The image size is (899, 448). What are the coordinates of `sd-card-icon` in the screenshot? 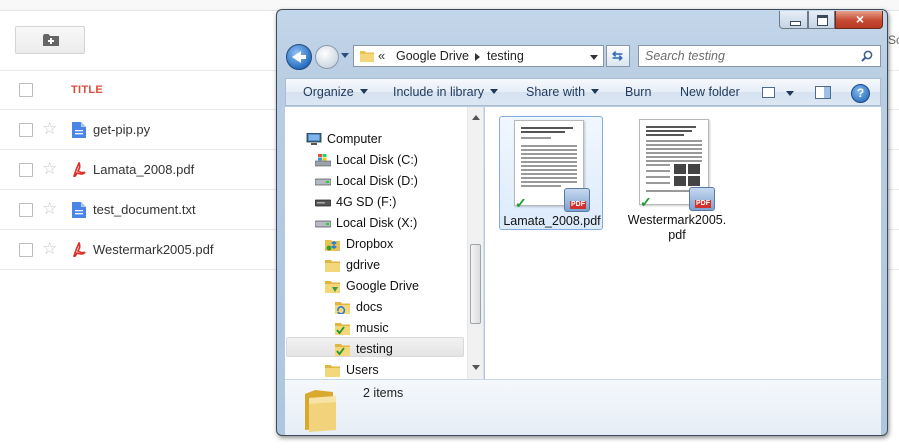 It's located at (323, 203).